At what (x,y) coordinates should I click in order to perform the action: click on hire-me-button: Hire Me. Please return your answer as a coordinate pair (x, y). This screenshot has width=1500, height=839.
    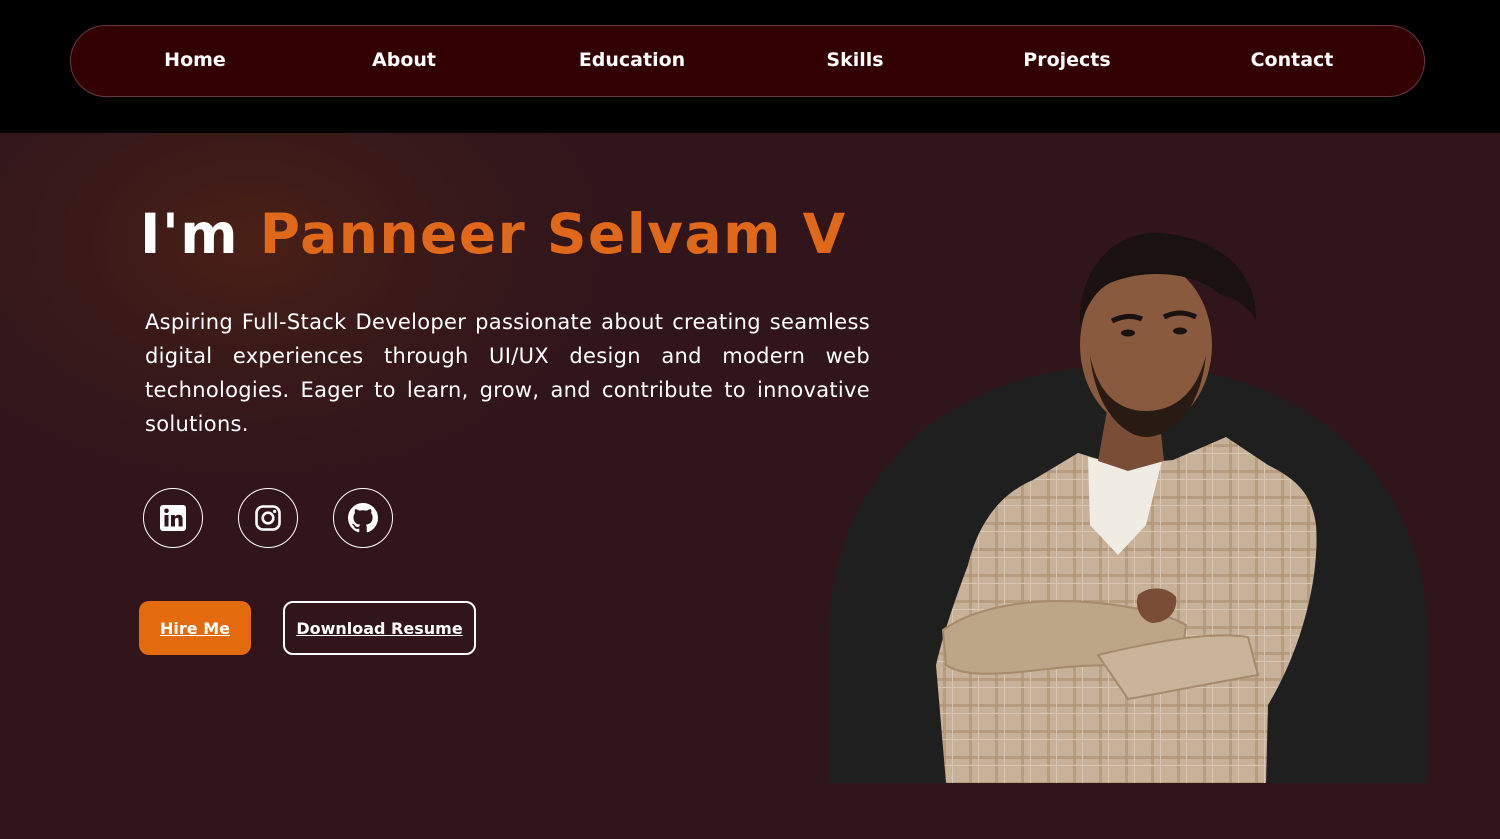
    Looking at the image, I should click on (195, 628).